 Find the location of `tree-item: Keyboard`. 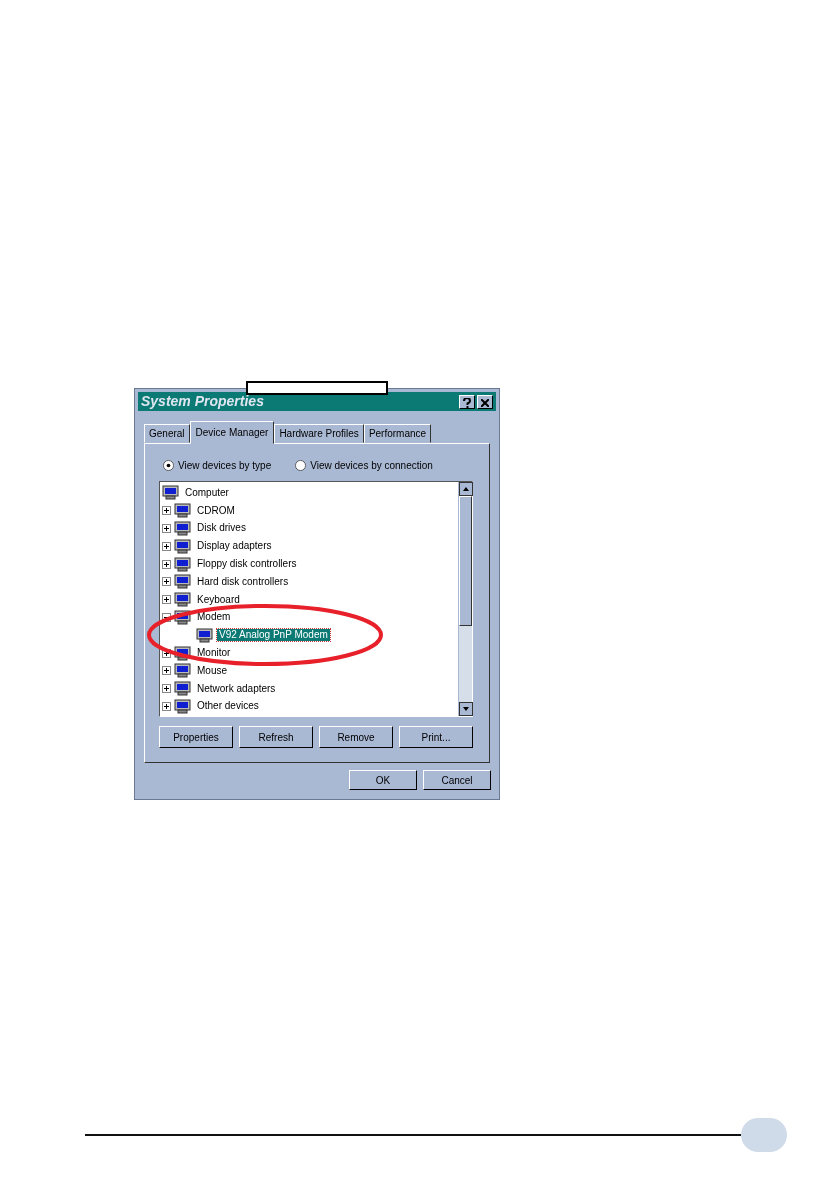

tree-item: Keyboard is located at coordinates (218, 599).